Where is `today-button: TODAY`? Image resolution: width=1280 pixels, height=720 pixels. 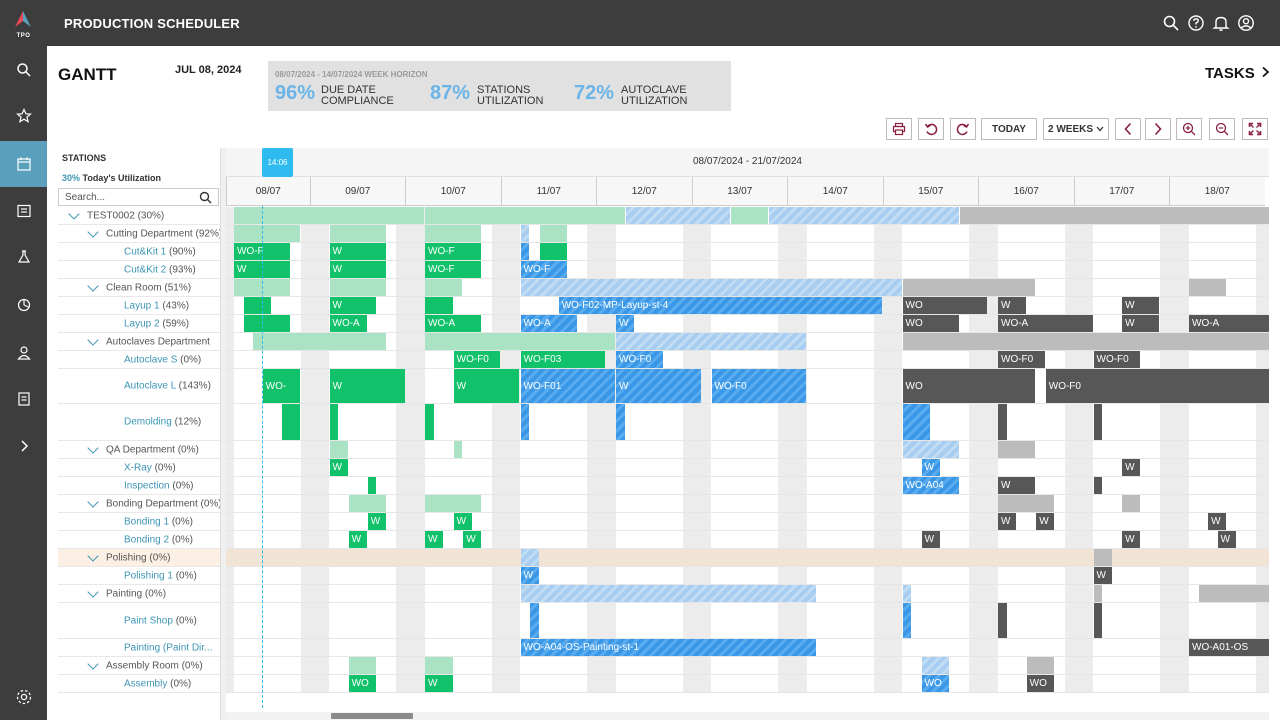 today-button: TODAY is located at coordinates (1009, 129).